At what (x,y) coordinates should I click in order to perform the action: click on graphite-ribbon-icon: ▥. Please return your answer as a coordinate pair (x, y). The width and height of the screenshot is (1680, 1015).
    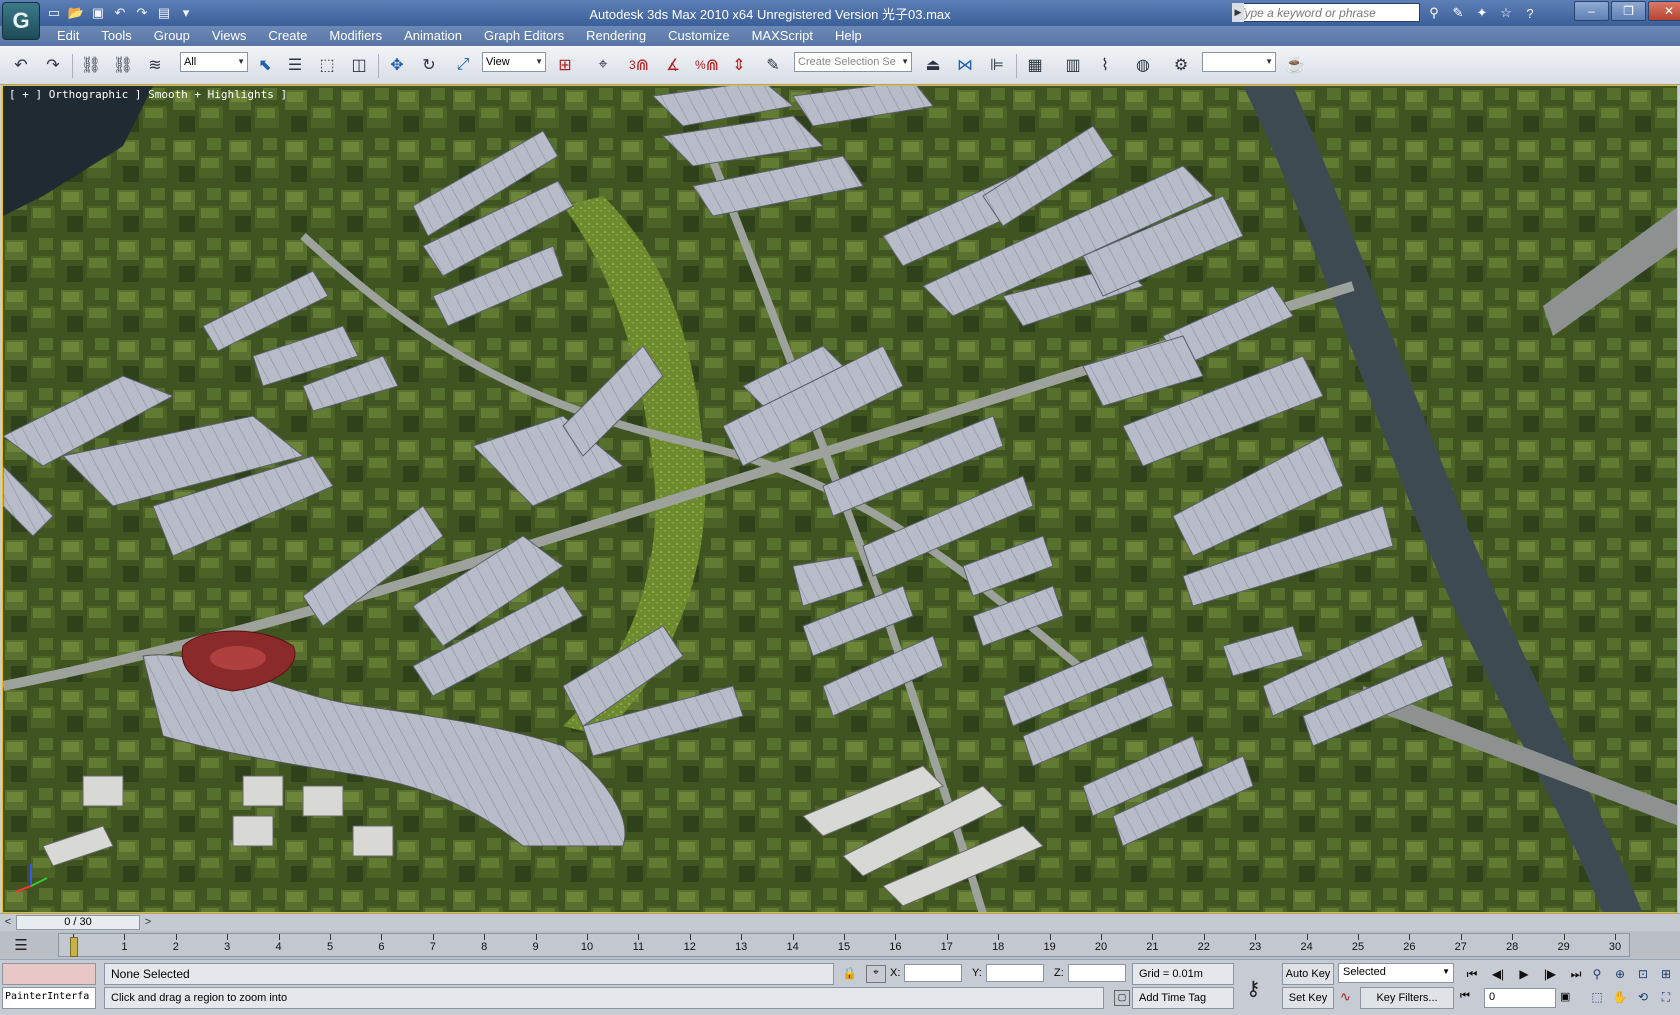
    Looking at the image, I should click on (1073, 65).